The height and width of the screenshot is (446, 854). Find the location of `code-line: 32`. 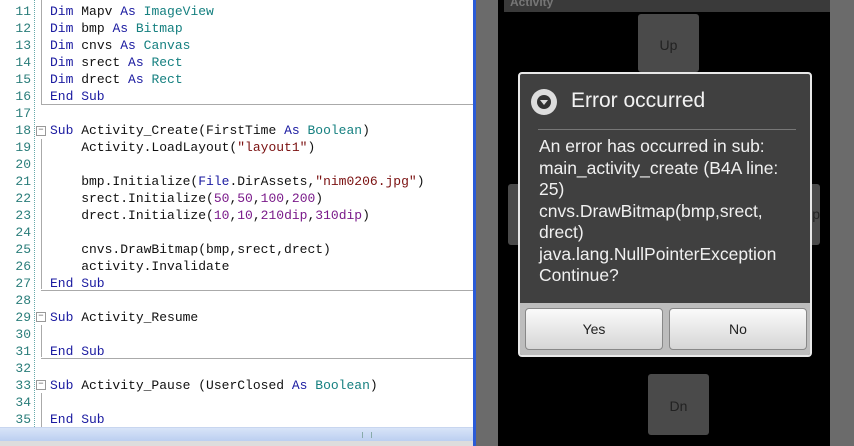

code-line: 32 is located at coordinates (236, 368).